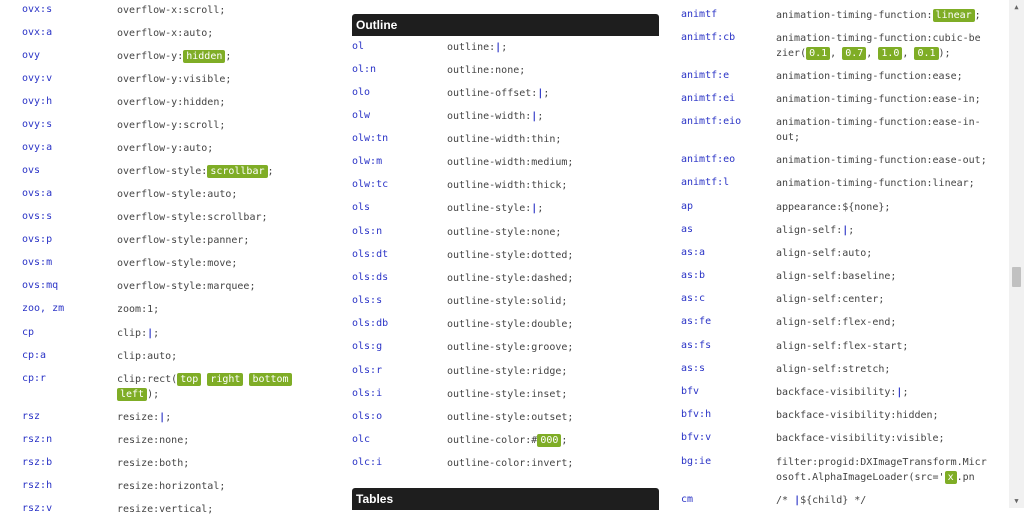  Describe the element at coordinates (842, 346) in the screenshot. I see `expansion-text: align-self:flex-start;` at that location.